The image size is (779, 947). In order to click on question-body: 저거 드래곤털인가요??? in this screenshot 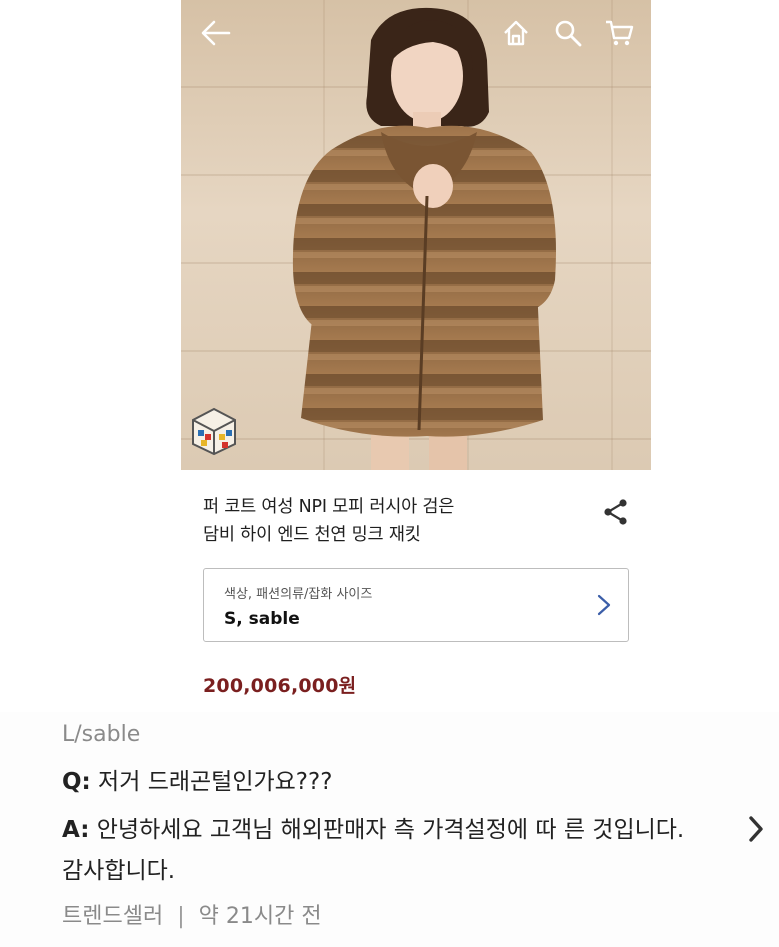, I will do `click(211, 782)`.